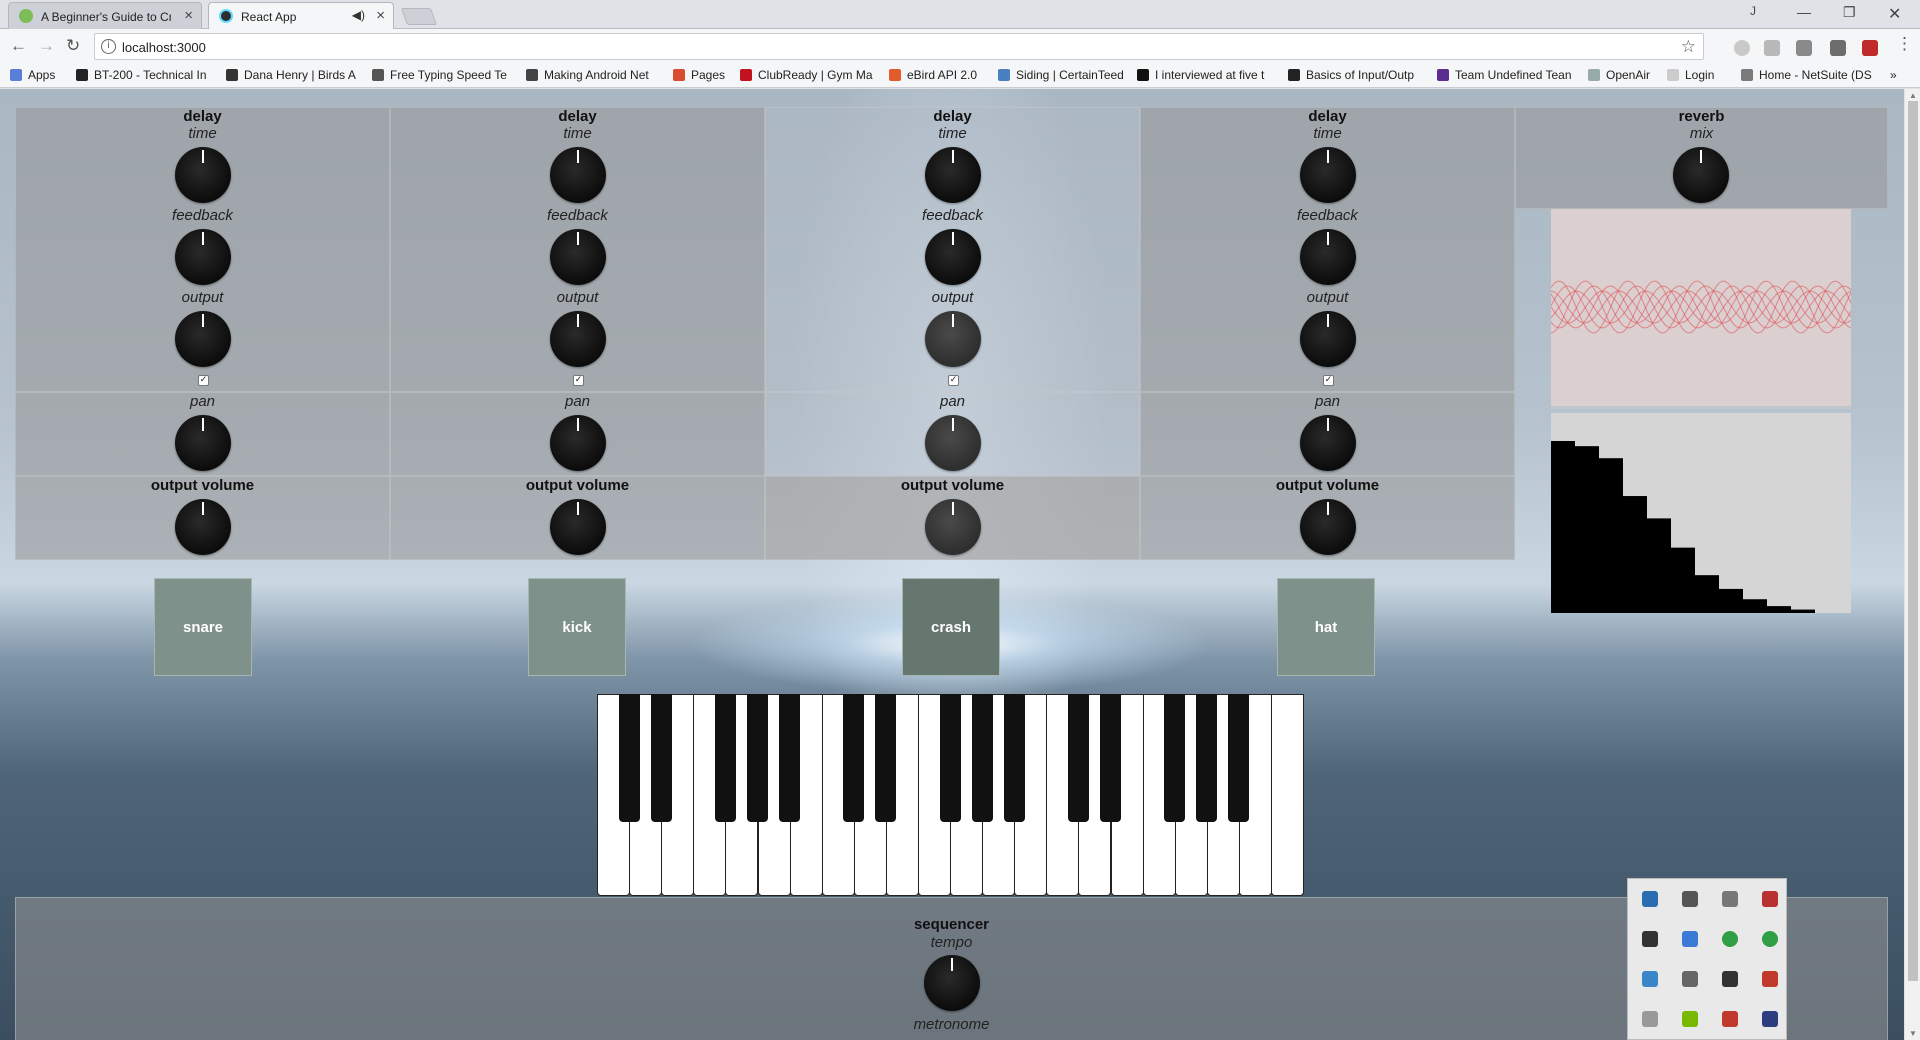  Describe the element at coordinates (1701, 175) in the screenshot. I see `reverb-mix-knob` at that location.